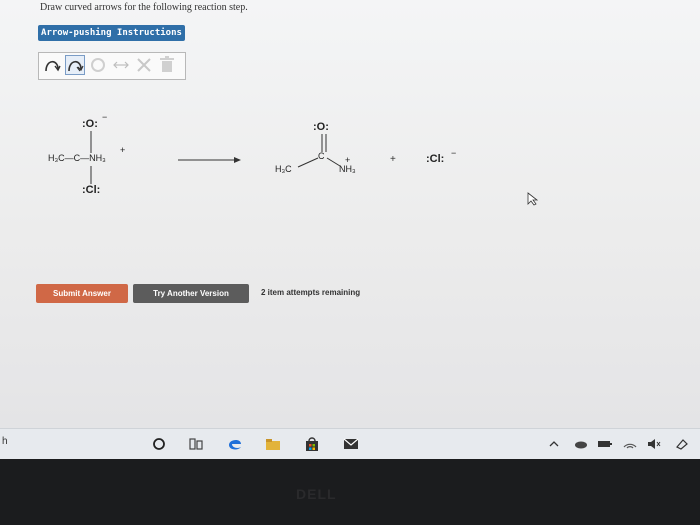 Image resolution: width=700 pixels, height=525 pixels. Describe the element at coordinates (91, 175) in the screenshot. I see `reactant-bond-ccl` at that location.